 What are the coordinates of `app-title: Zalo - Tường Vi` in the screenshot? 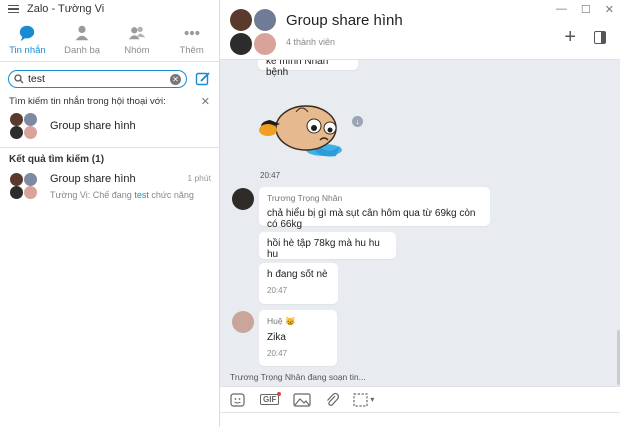 It's located at (66, 9).